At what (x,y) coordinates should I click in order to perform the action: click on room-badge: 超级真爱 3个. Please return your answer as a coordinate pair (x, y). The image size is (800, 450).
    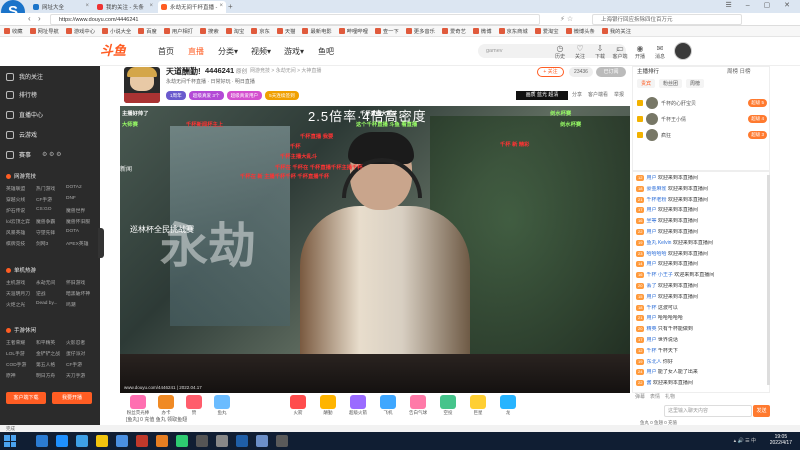
    Looking at the image, I should click on (206, 95).